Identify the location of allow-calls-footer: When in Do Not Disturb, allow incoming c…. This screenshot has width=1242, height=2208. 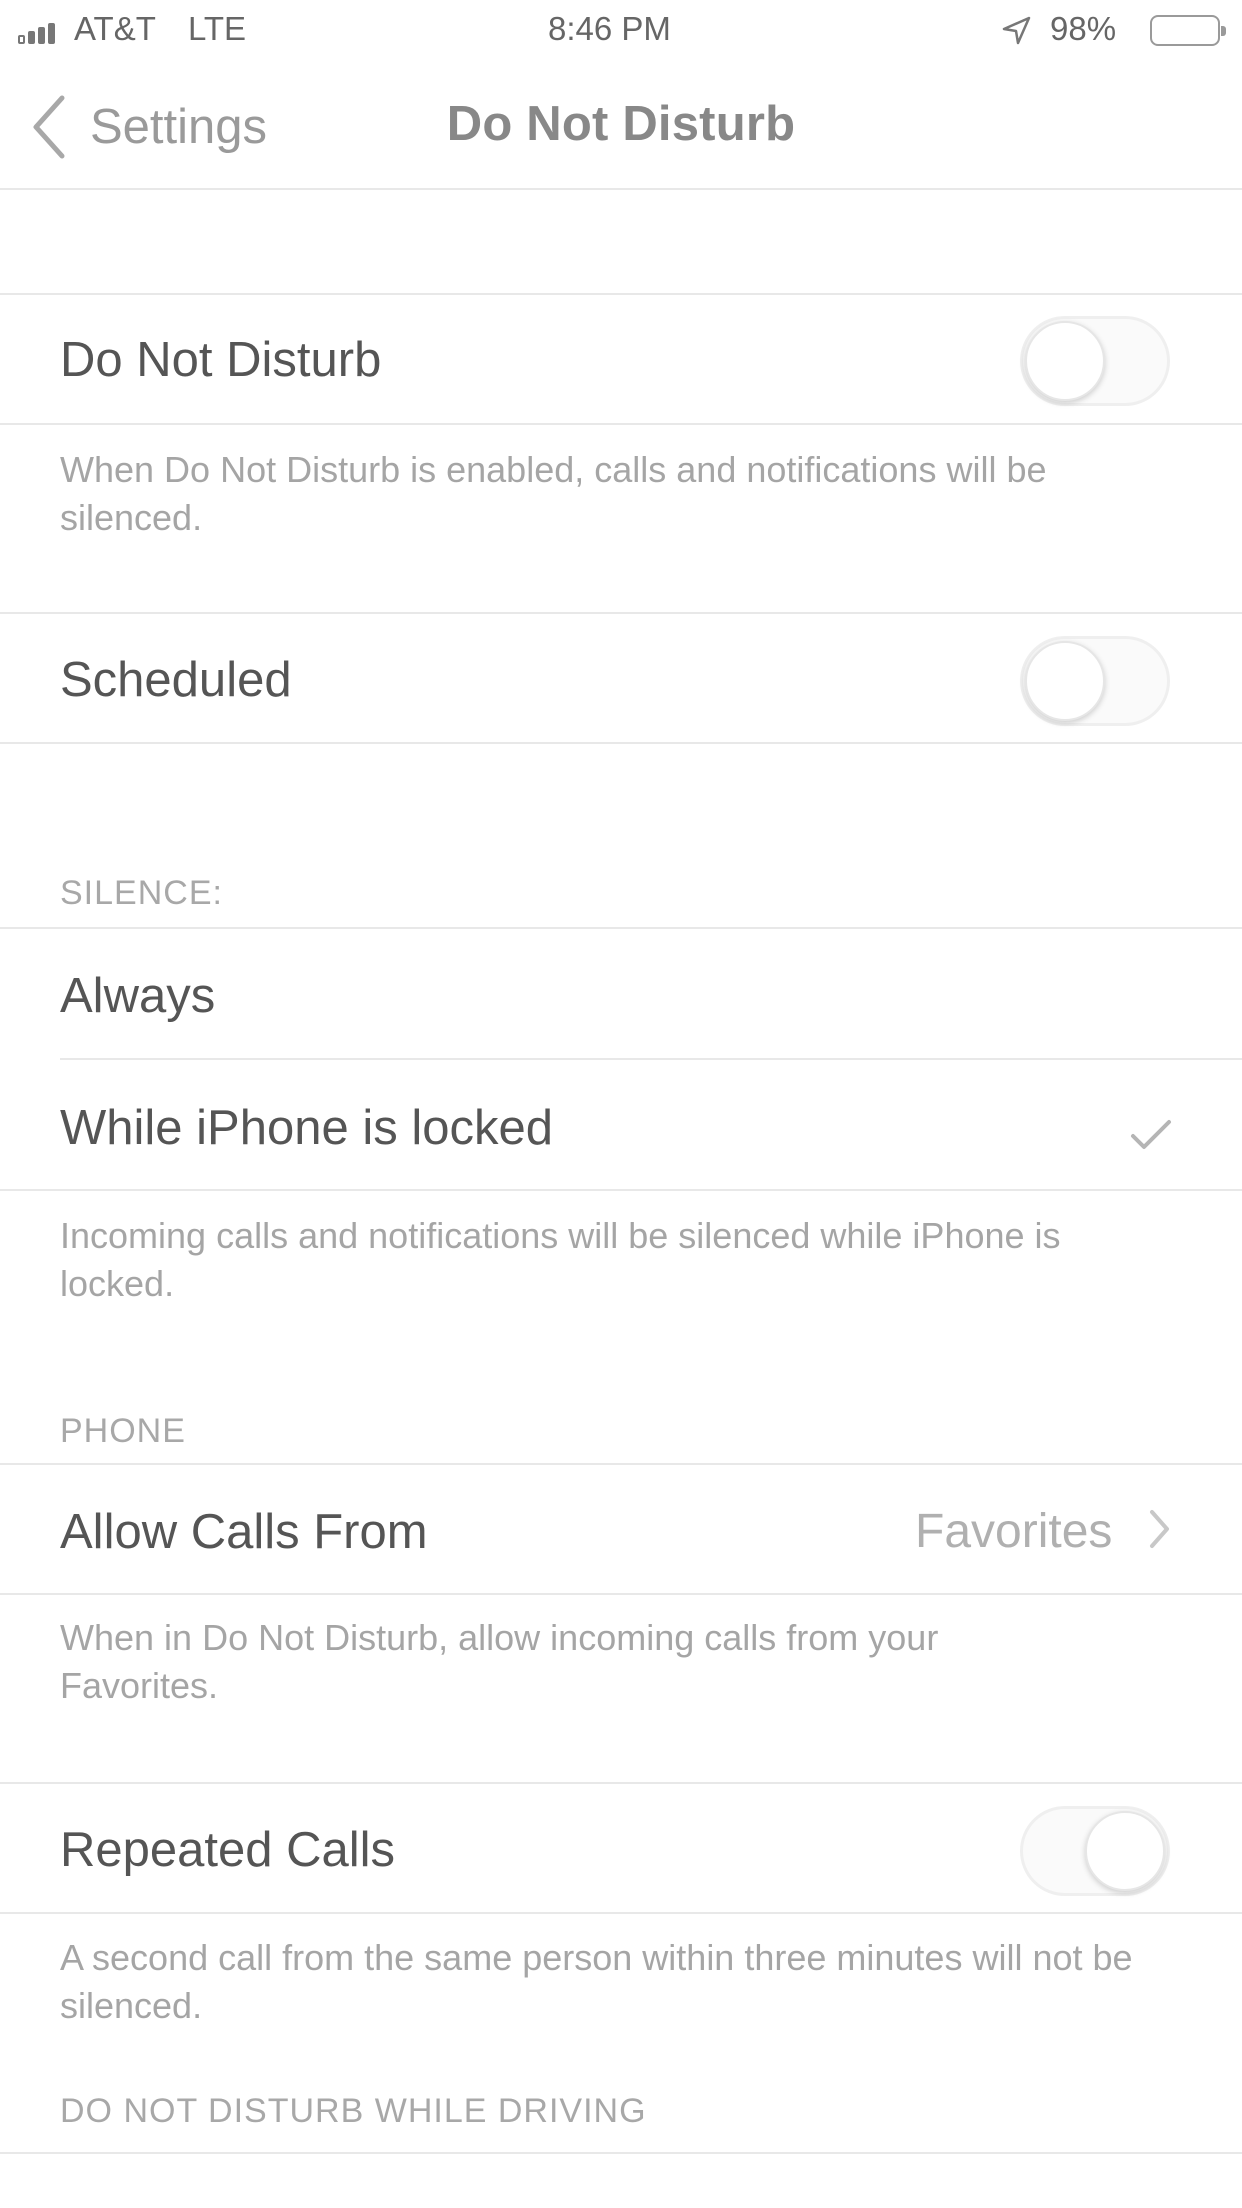
(499, 1661).